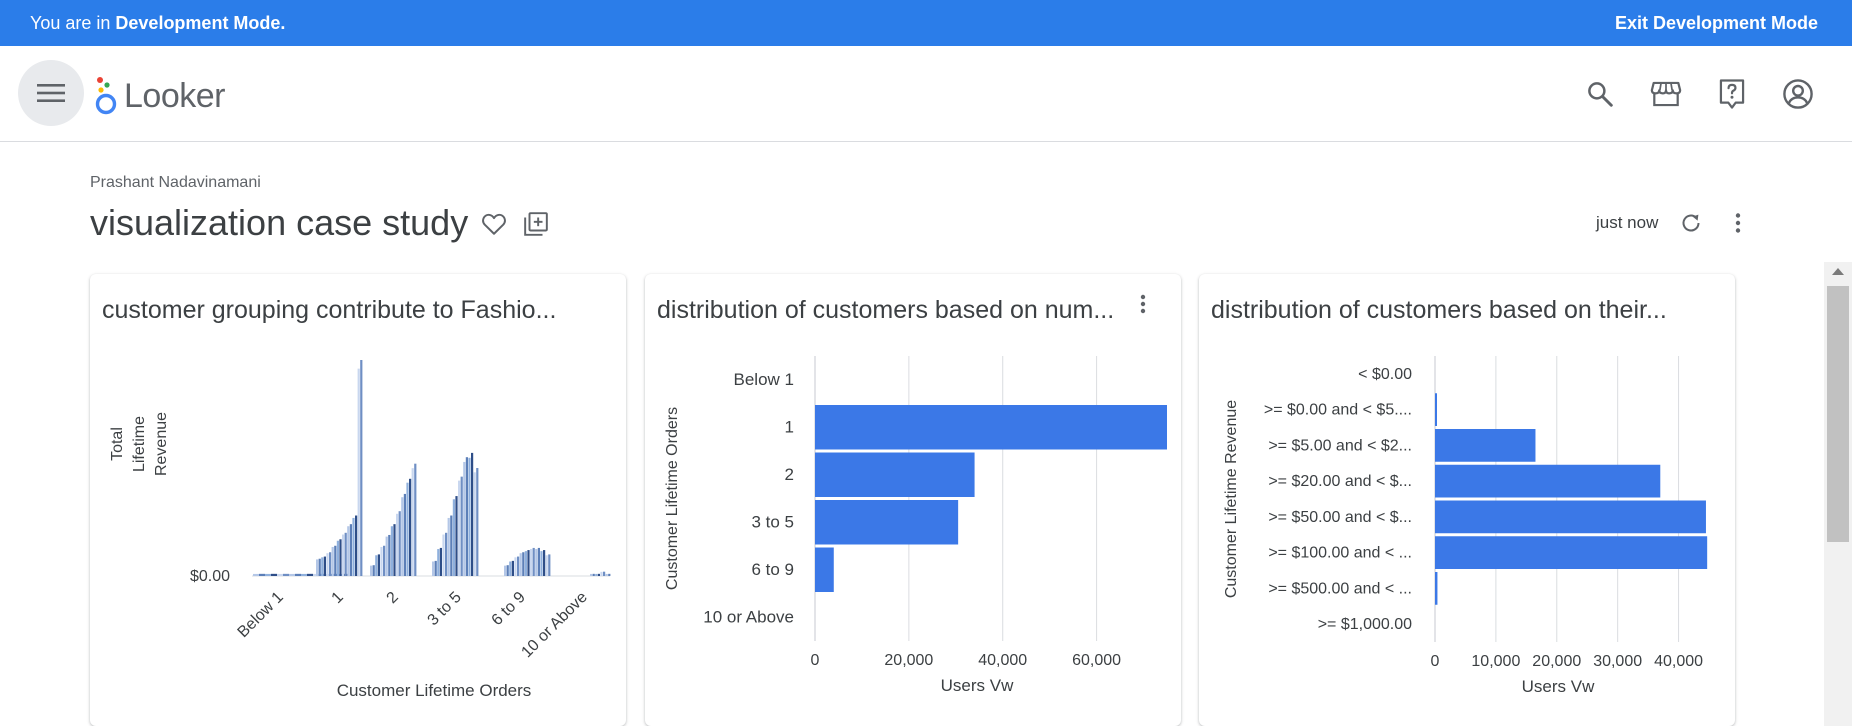  Describe the element at coordinates (1385, 374) in the screenshot. I see `y-category-label: < $0.00` at that location.